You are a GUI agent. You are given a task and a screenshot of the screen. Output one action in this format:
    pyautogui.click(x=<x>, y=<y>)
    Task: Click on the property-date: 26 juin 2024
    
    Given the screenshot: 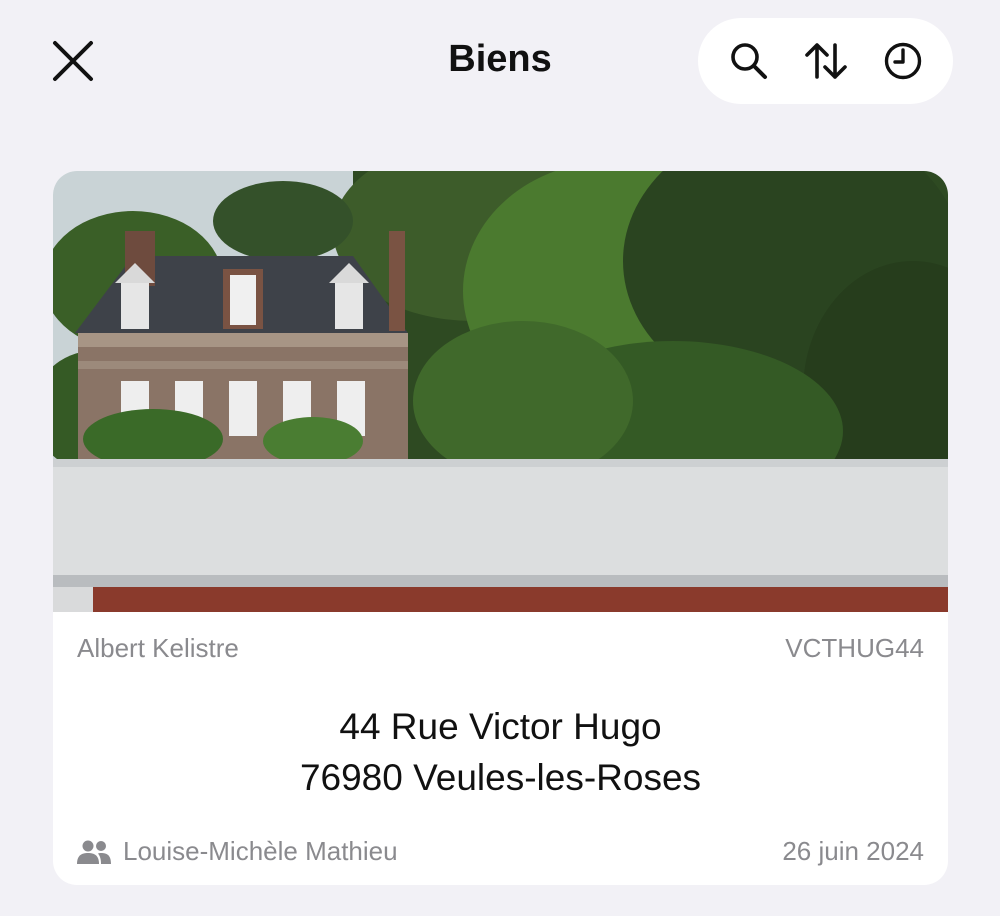 What is the action you would take?
    pyautogui.click(x=853, y=851)
    